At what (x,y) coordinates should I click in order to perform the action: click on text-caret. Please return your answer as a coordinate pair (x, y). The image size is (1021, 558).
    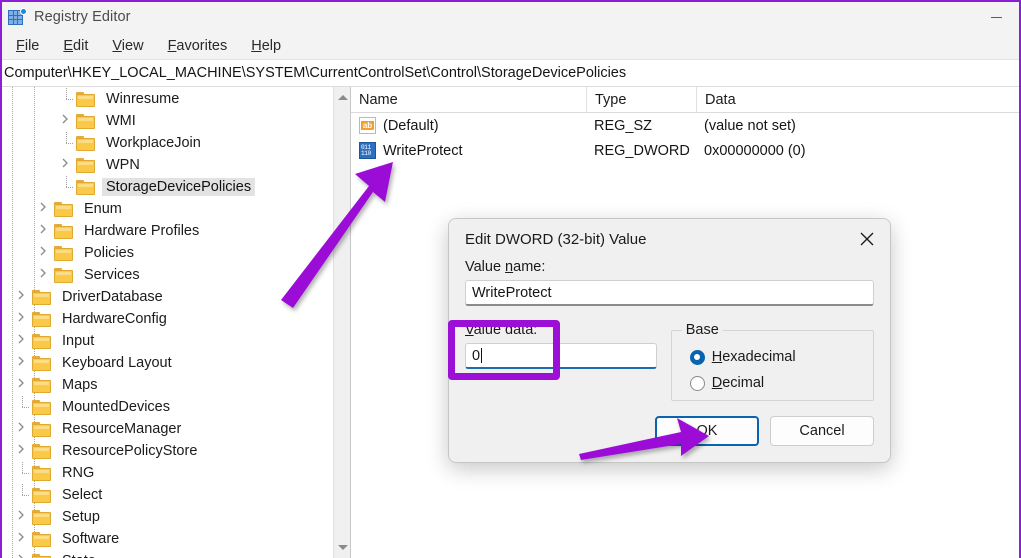
    Looking at the image, I should click on (482, 355).